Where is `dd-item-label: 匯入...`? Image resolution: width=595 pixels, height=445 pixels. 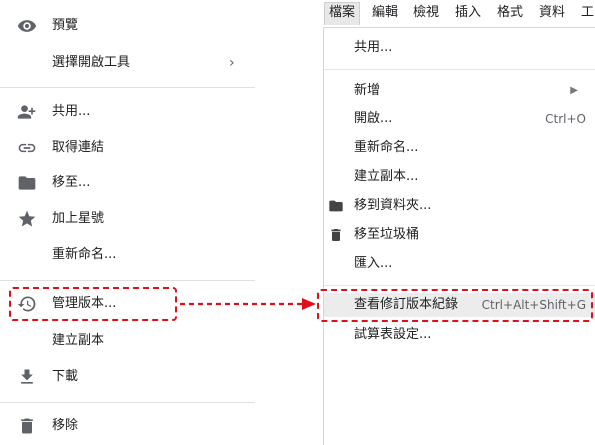 dd-item-label: 匯入... is located at coordinates (373, 263).